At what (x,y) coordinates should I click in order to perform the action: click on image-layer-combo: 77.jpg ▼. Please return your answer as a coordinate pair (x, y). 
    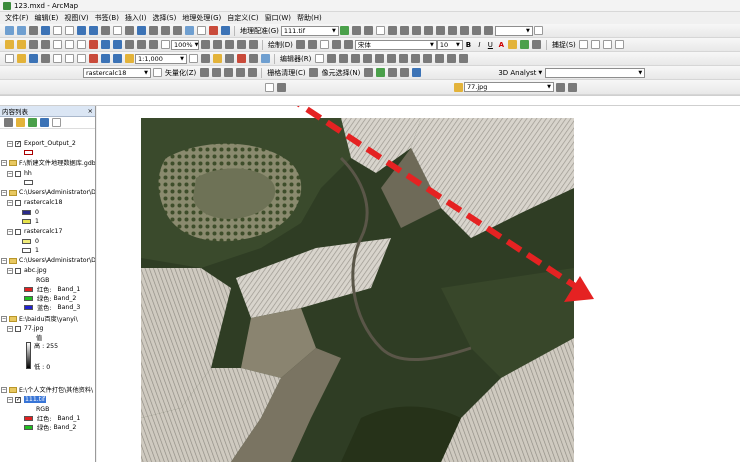
    Looking at the image, I should click on (509, 87).